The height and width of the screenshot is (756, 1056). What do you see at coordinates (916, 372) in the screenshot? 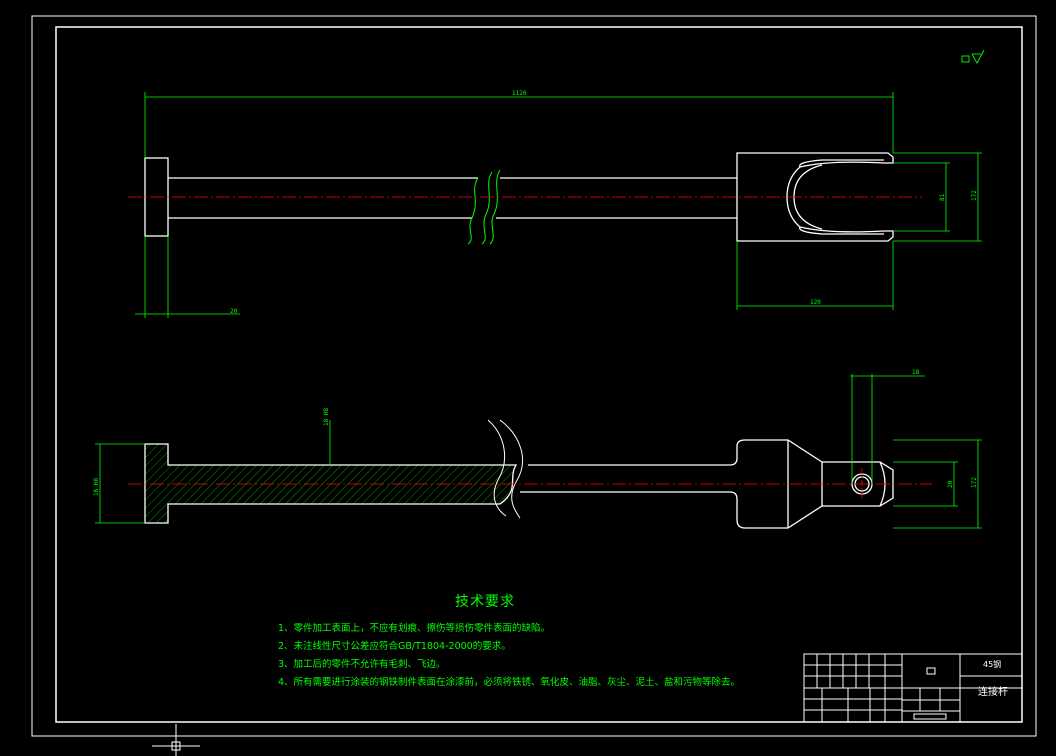
I see `dim-pin-hole: 18` at bounding box center [916, 372].